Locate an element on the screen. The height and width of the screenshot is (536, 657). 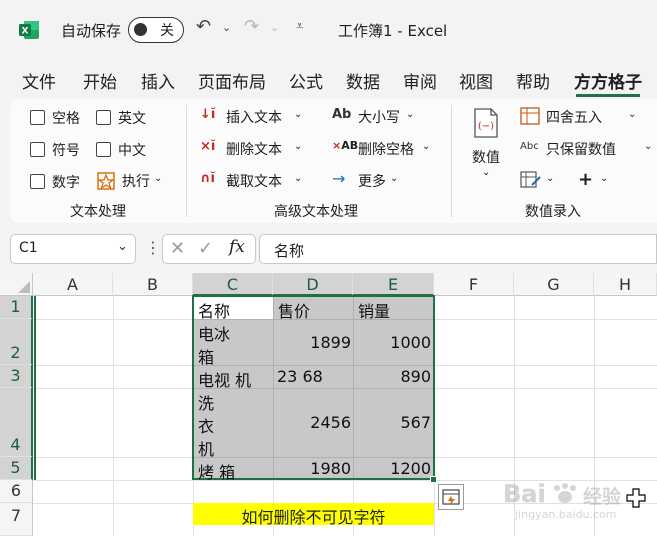
function-icon: fx is located at coordinates (237, 247).